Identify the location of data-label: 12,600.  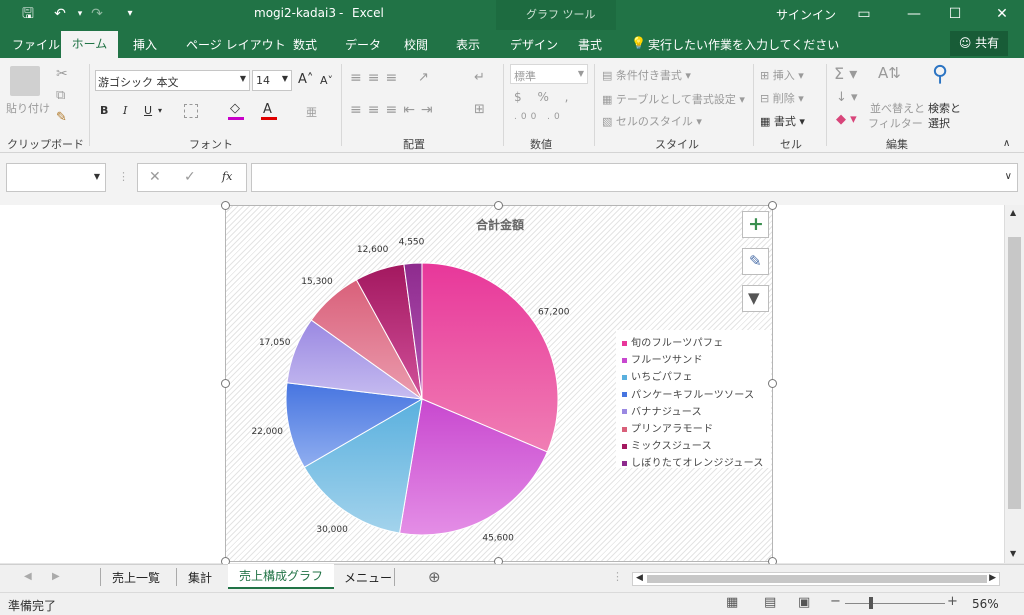
(373, 250).